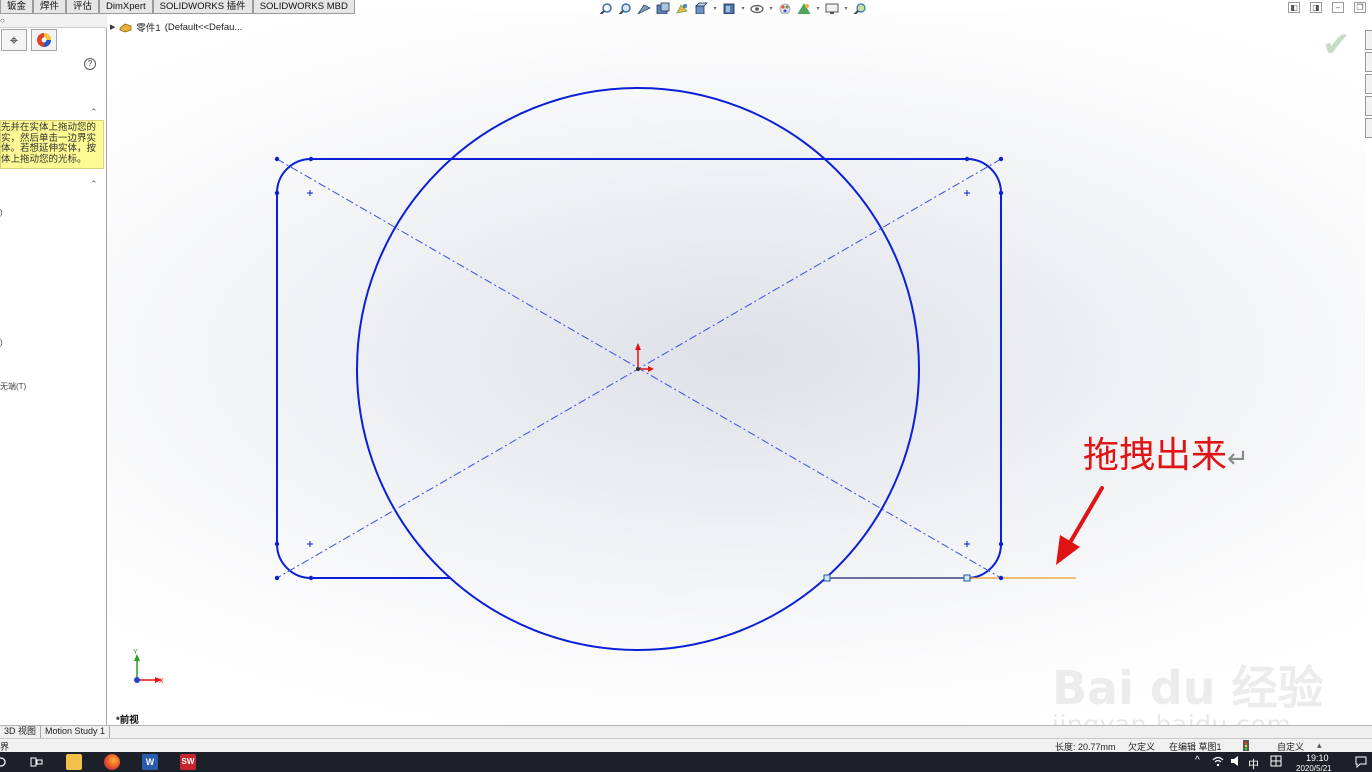  Describe the element at coordinates (1188, 688) in the screenshot. I see `watermark-title: Bai du 经验` at that location.